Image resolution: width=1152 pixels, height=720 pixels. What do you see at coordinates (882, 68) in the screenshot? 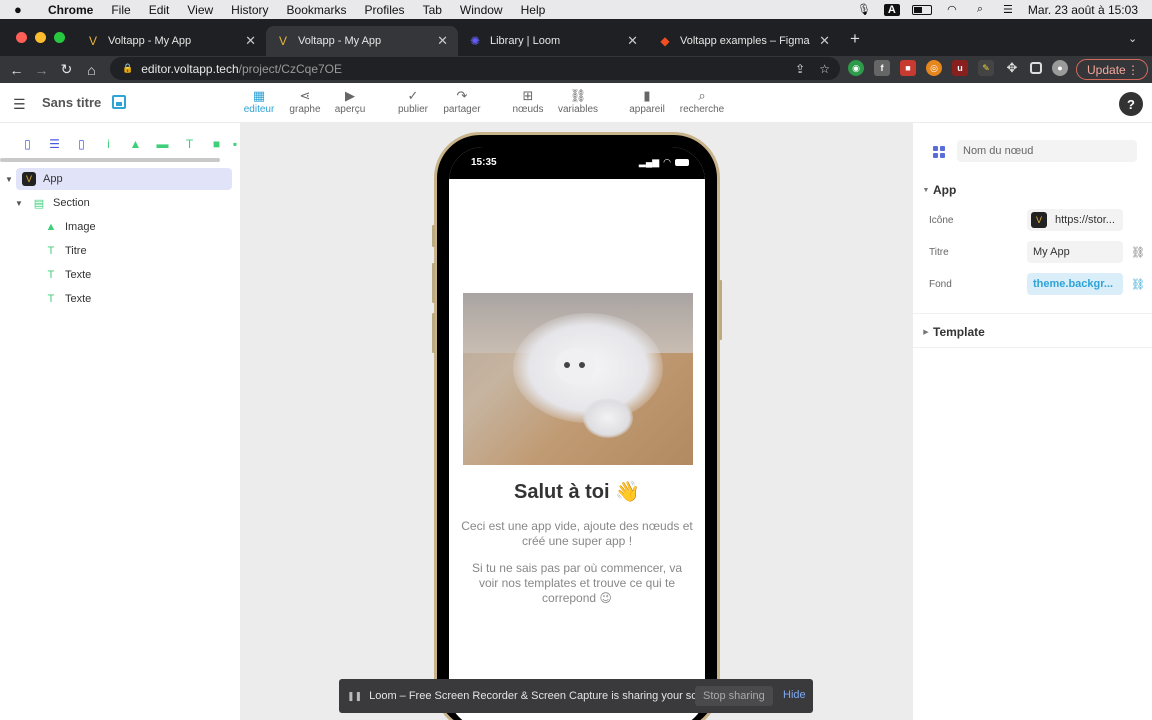
I see `extension-facebook-icon: f` at bounding box center [882, 68].